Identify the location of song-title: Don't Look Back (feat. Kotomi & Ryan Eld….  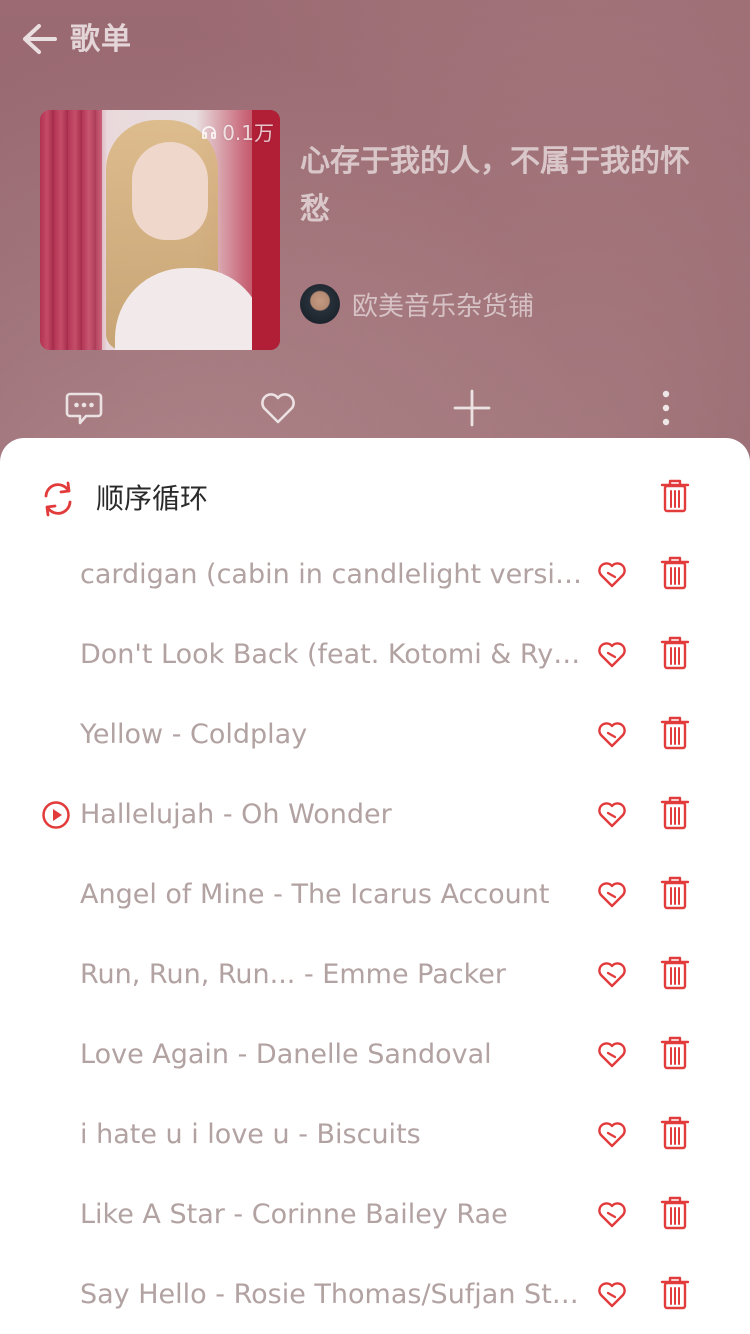
(337, 655).